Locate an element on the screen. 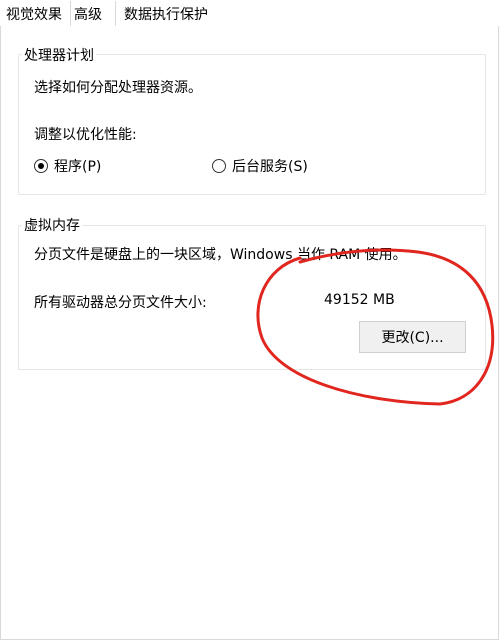 The width and height of the screenshot is (500, 641). total-paging-file-size-value: 49152 MB is located at coordinates (359, 300).